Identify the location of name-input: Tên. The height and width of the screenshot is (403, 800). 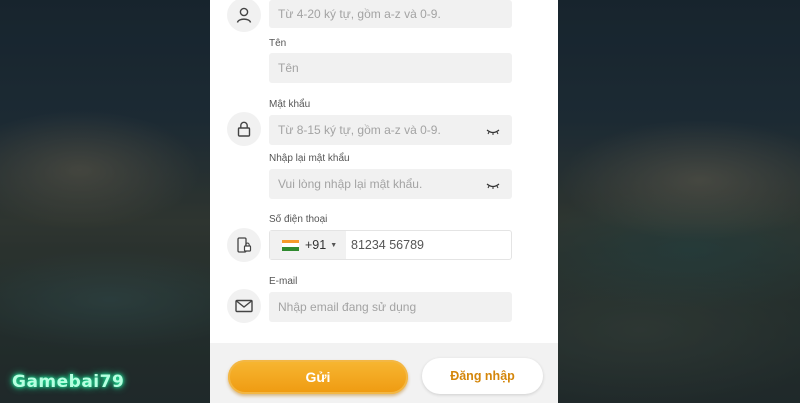
(390, 68).